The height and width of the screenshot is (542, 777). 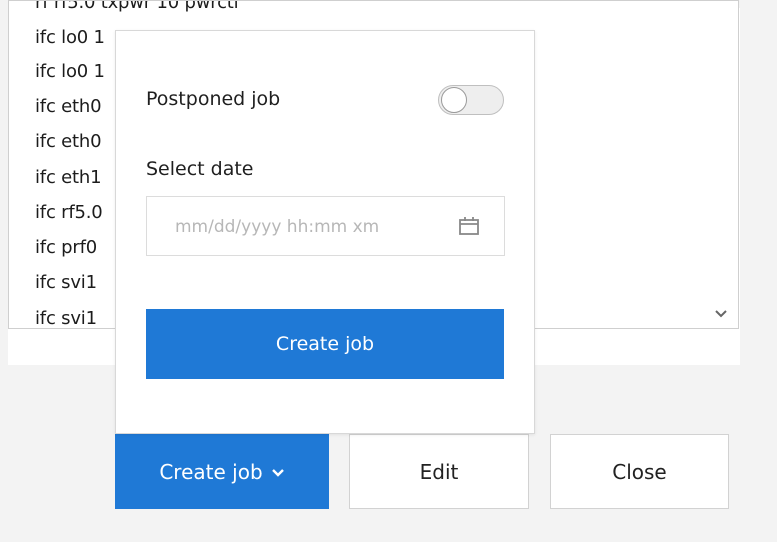 I want to click on date-input, so click(x=306, y=227).